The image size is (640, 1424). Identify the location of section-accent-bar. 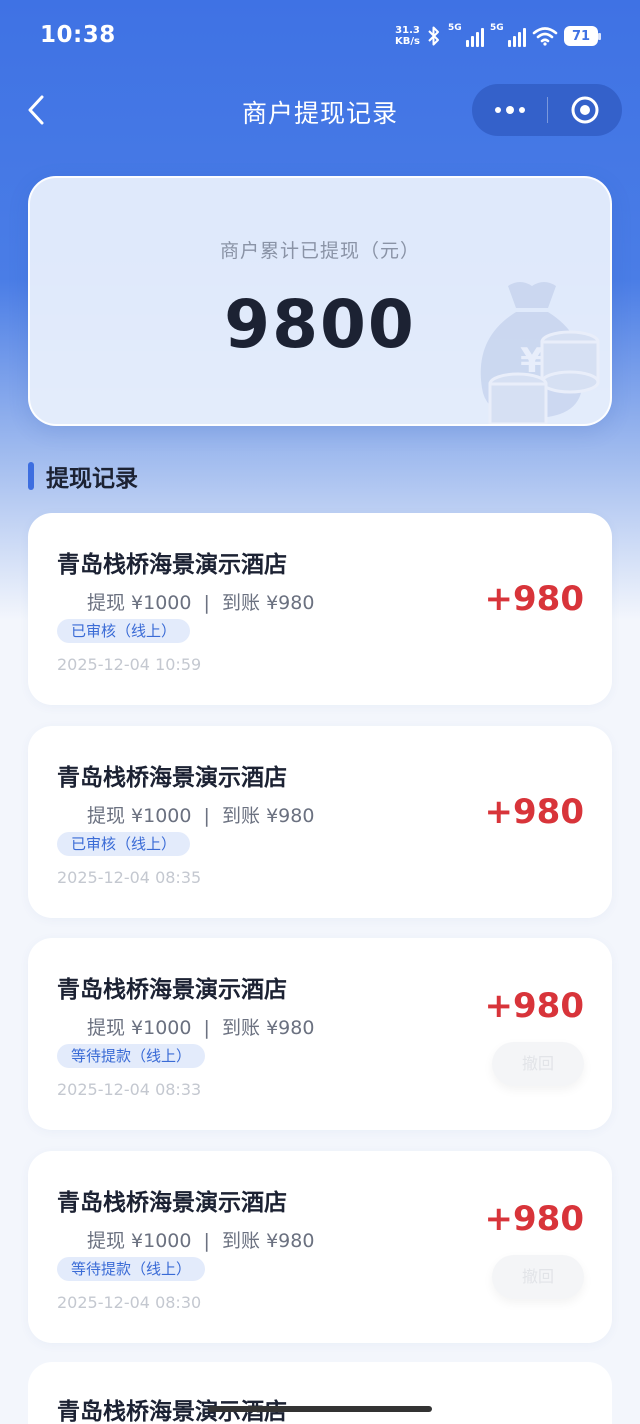
(31, 476).